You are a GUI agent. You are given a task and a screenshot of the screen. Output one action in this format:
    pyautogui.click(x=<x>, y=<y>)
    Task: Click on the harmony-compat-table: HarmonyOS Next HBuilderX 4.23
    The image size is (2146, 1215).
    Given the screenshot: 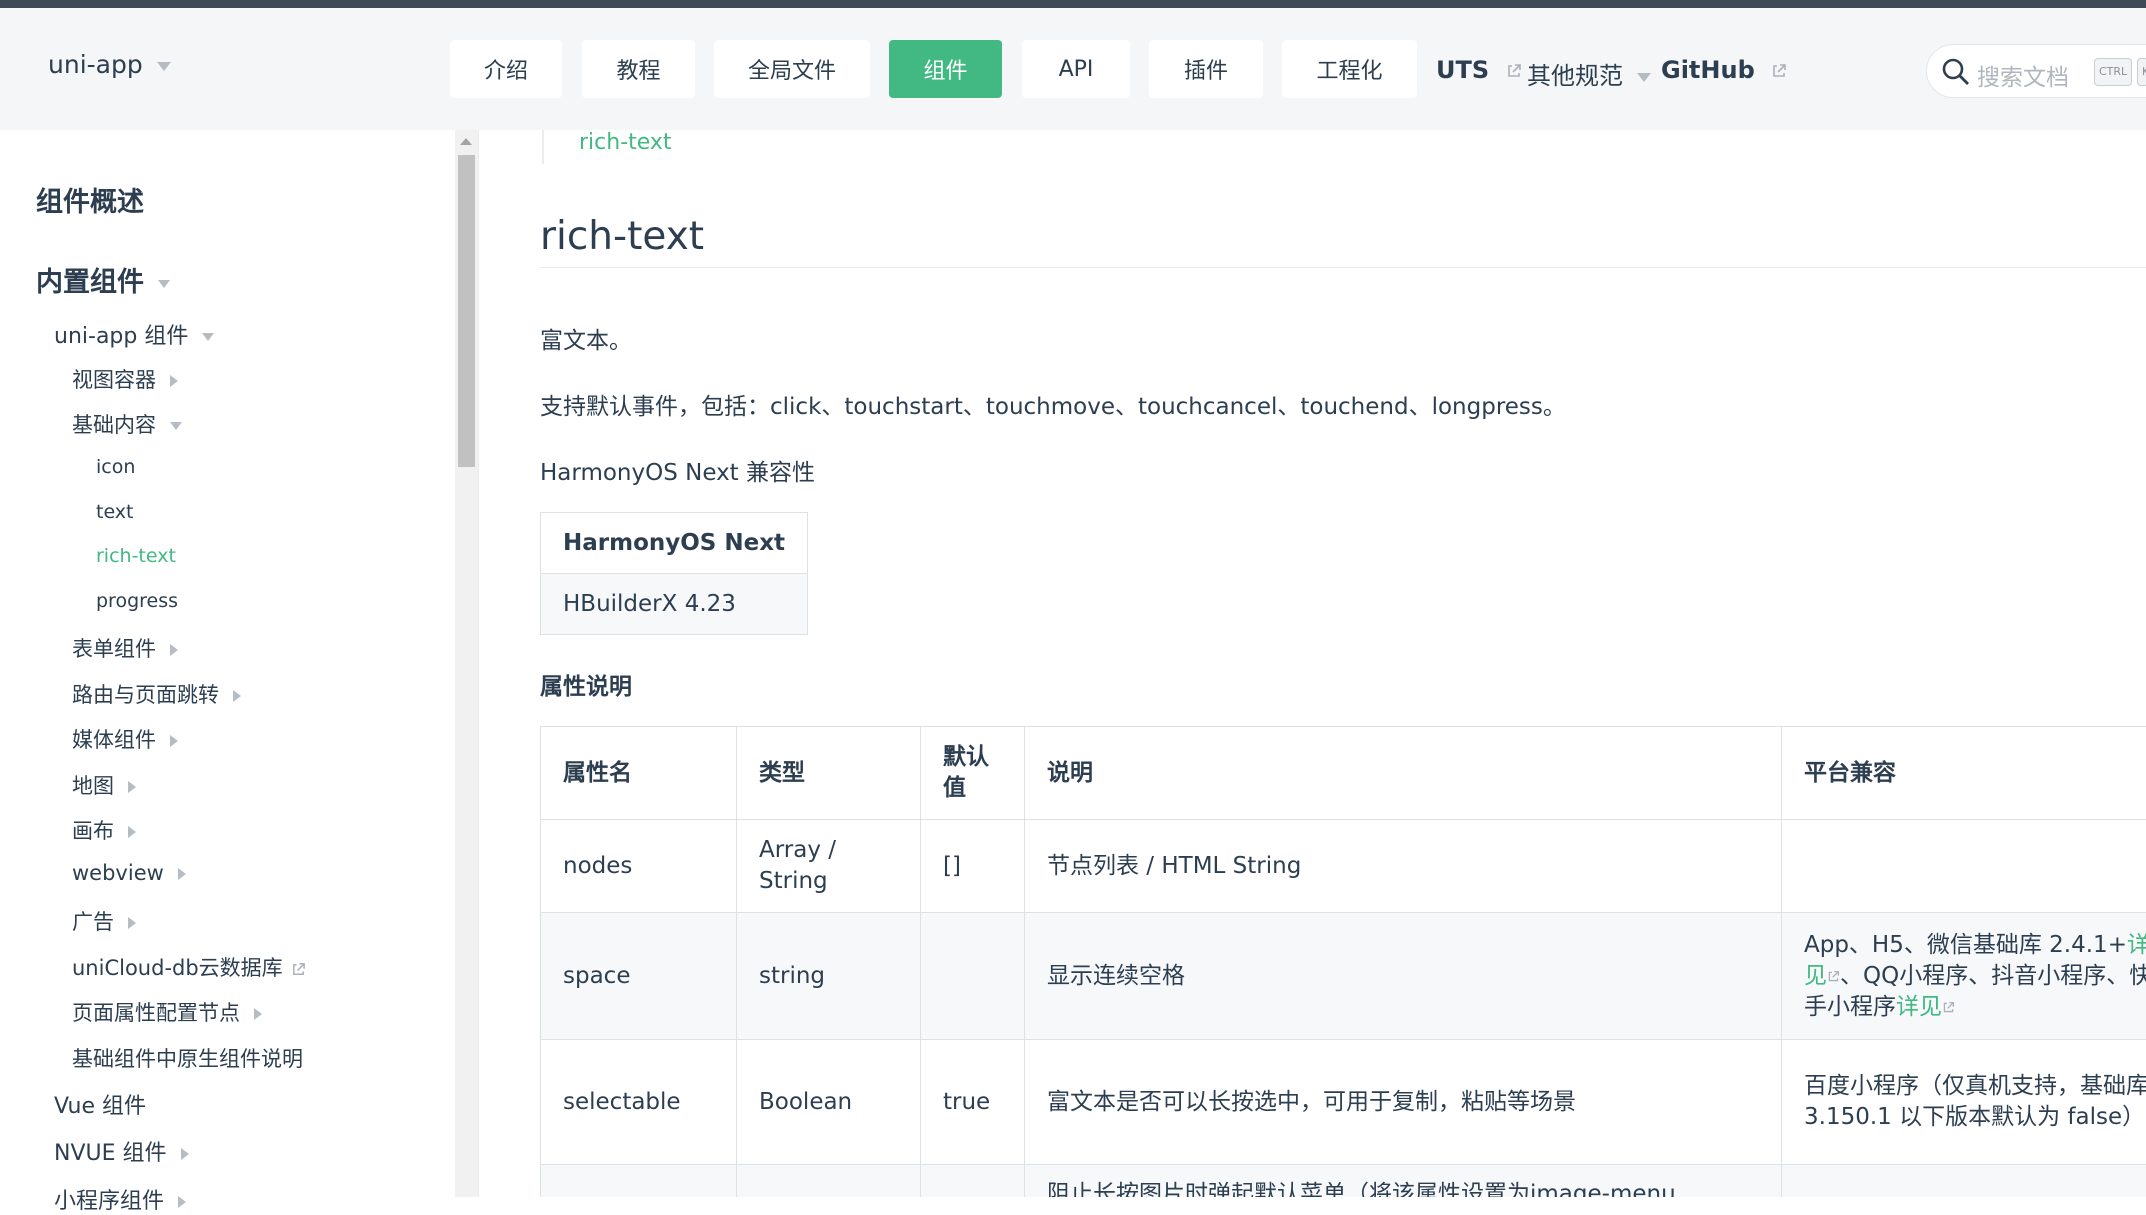 What is the action you would take?
    pyautogui.click(x=674, y=573)
    